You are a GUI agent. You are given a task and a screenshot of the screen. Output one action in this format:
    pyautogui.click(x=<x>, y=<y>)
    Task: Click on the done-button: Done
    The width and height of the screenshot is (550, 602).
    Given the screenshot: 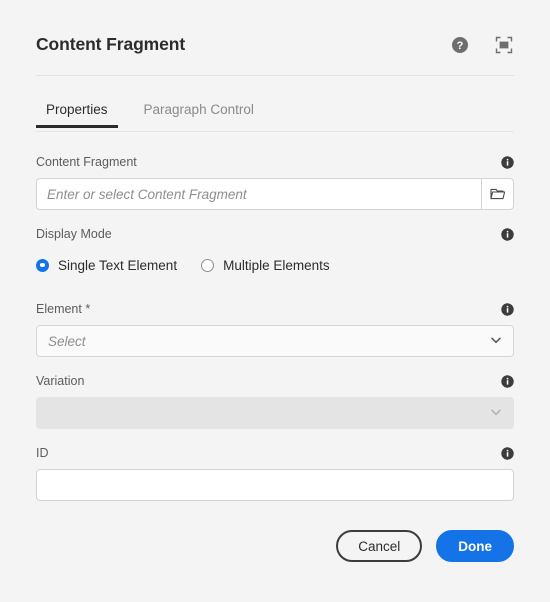 What is the action you would take?
    pyautogui.click(x=475, y=546)
    